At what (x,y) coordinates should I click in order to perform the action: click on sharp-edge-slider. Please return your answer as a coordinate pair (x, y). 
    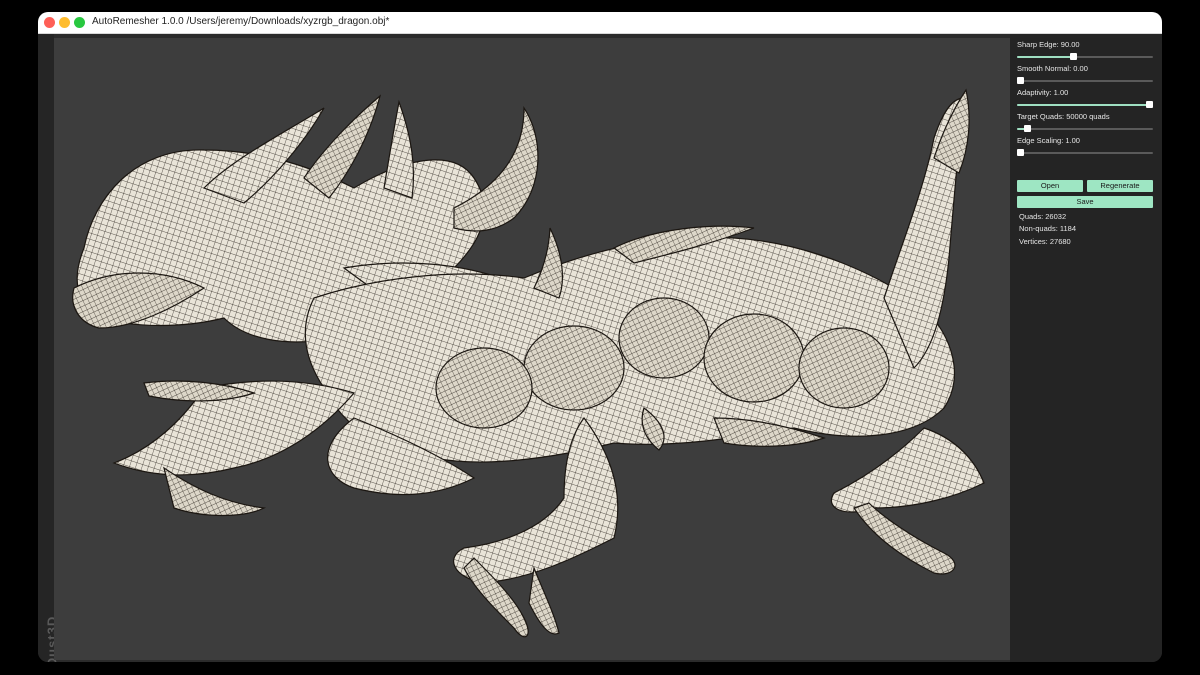
    Looking at the image, I should click on (1085, 57).